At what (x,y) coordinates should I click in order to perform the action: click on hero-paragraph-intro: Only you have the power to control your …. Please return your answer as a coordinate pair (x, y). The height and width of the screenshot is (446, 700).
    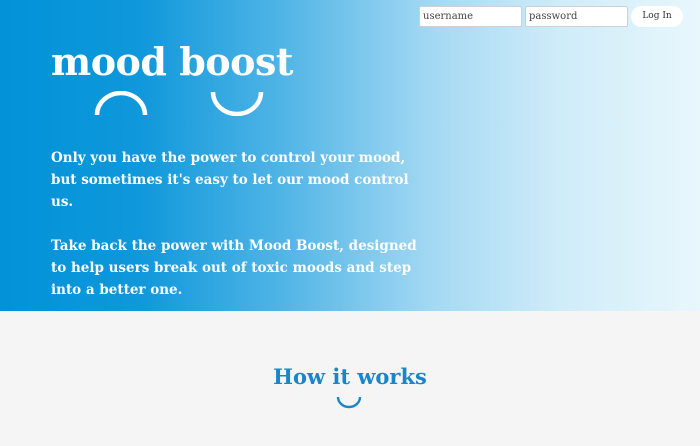
    Looking at the image, I should click on (230, 180).